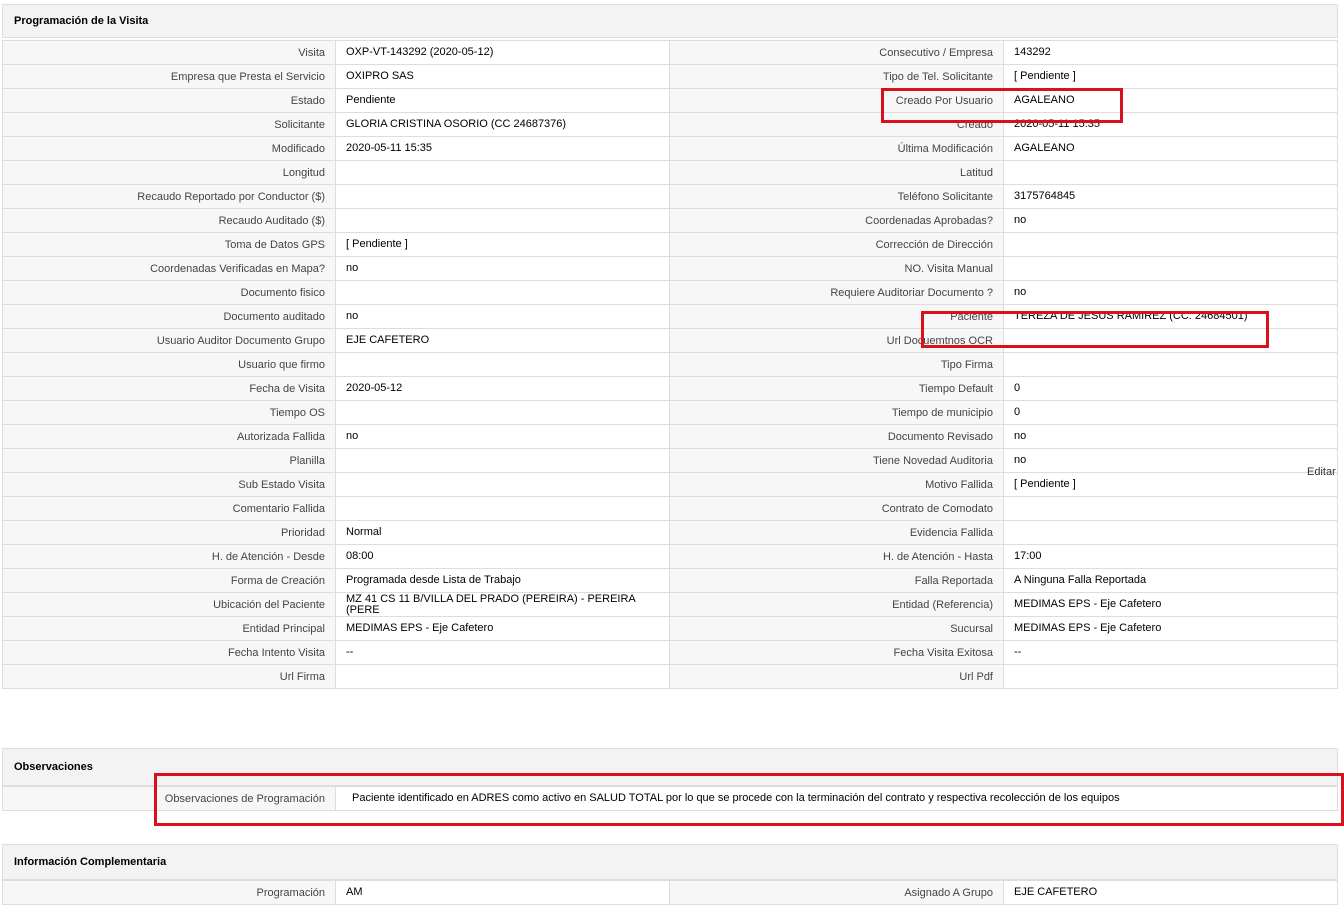 Image resolution: width=1344 pixels, height=905 pixels. Describe the element at coordinates (502, 124) in the screenshot. I see `field-value: GLORIA CRISTINA OSORIO (CC 24687376)` at that location.